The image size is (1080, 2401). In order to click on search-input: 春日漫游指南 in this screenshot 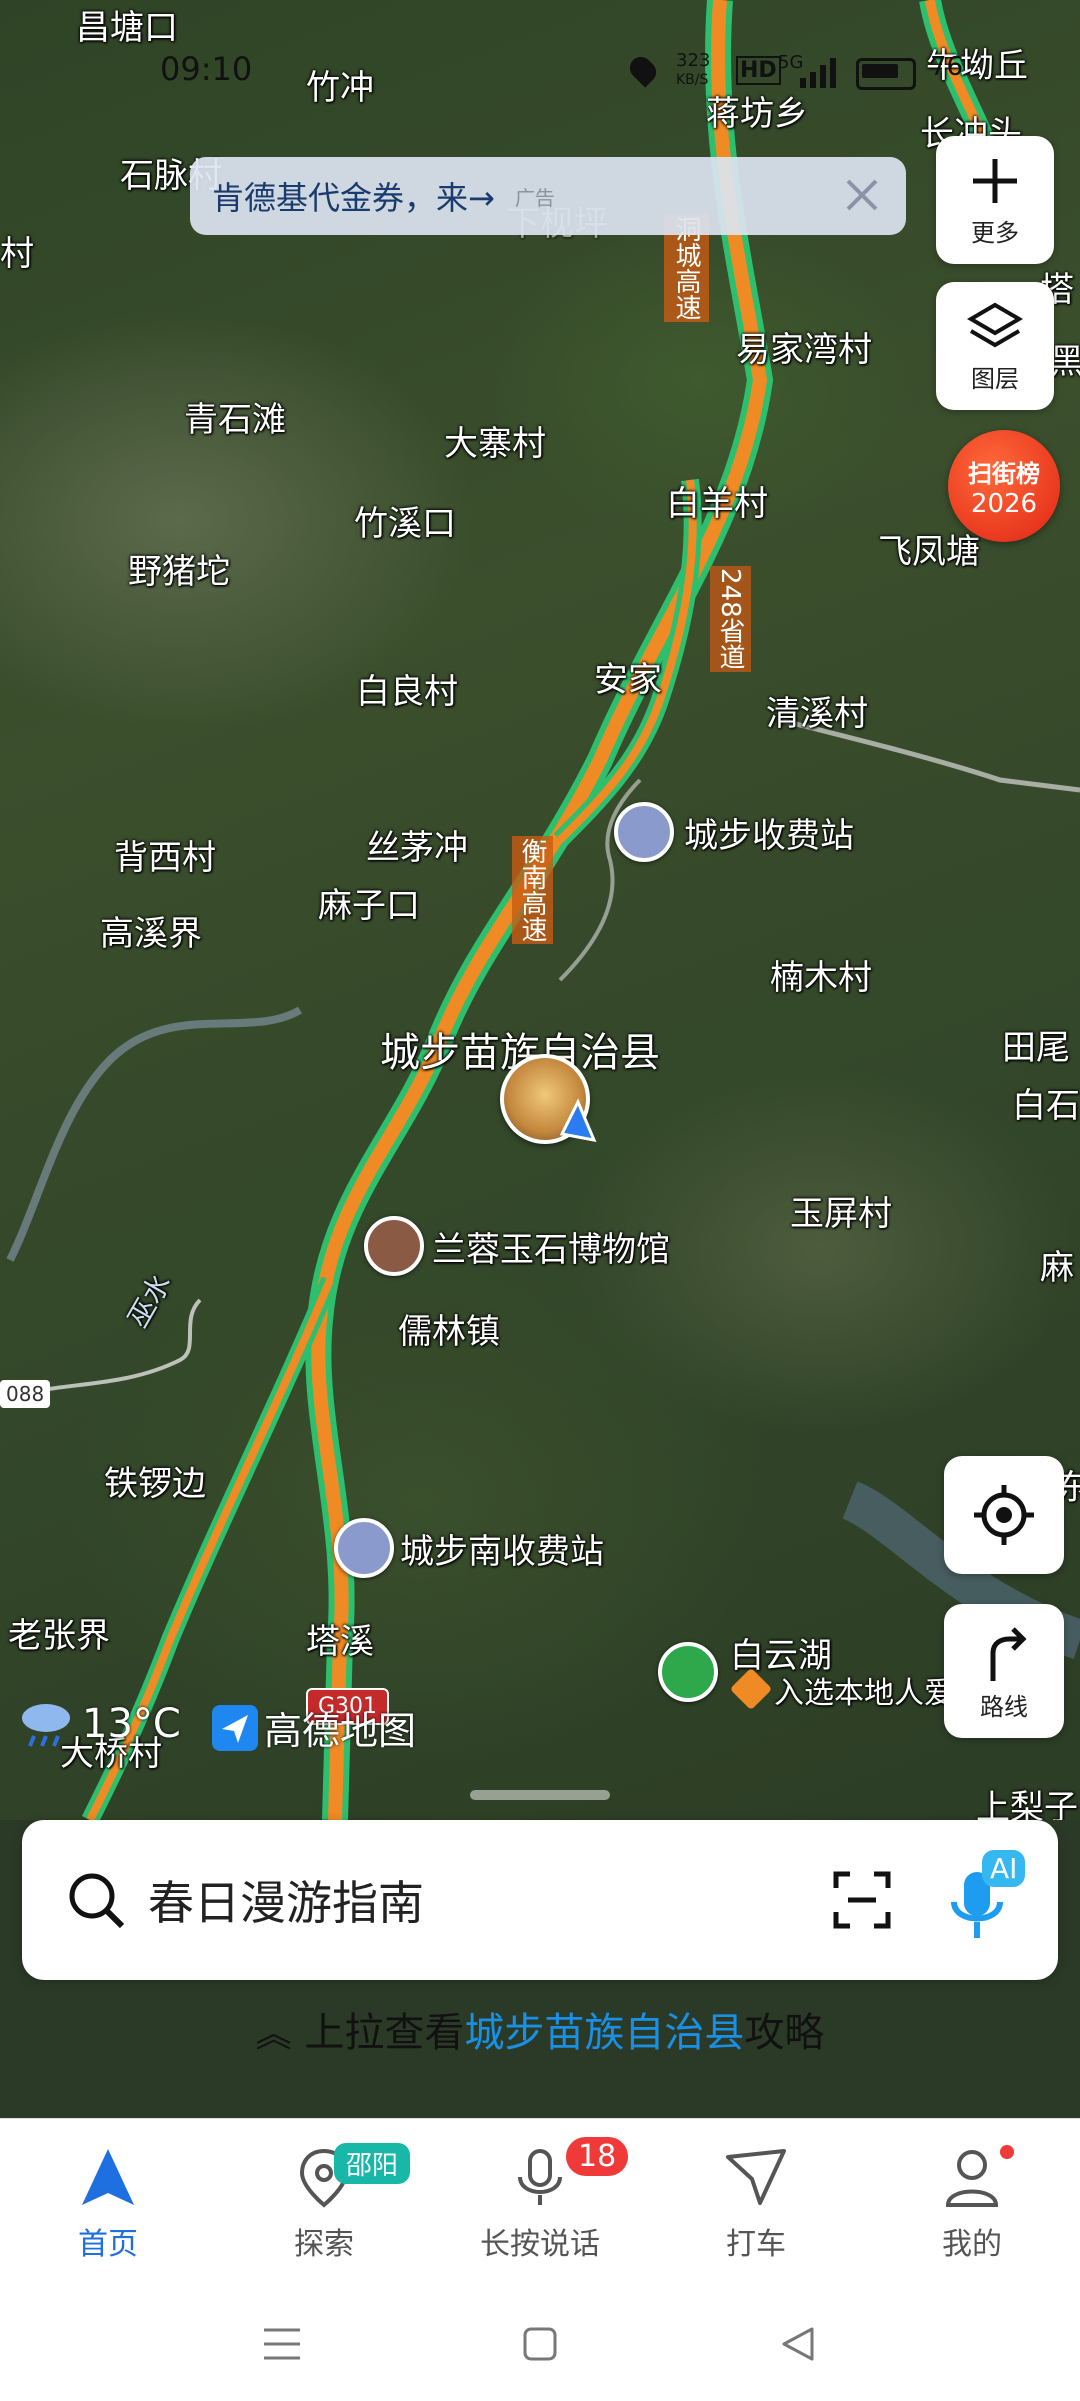, I will do `click(286, 1900)`.